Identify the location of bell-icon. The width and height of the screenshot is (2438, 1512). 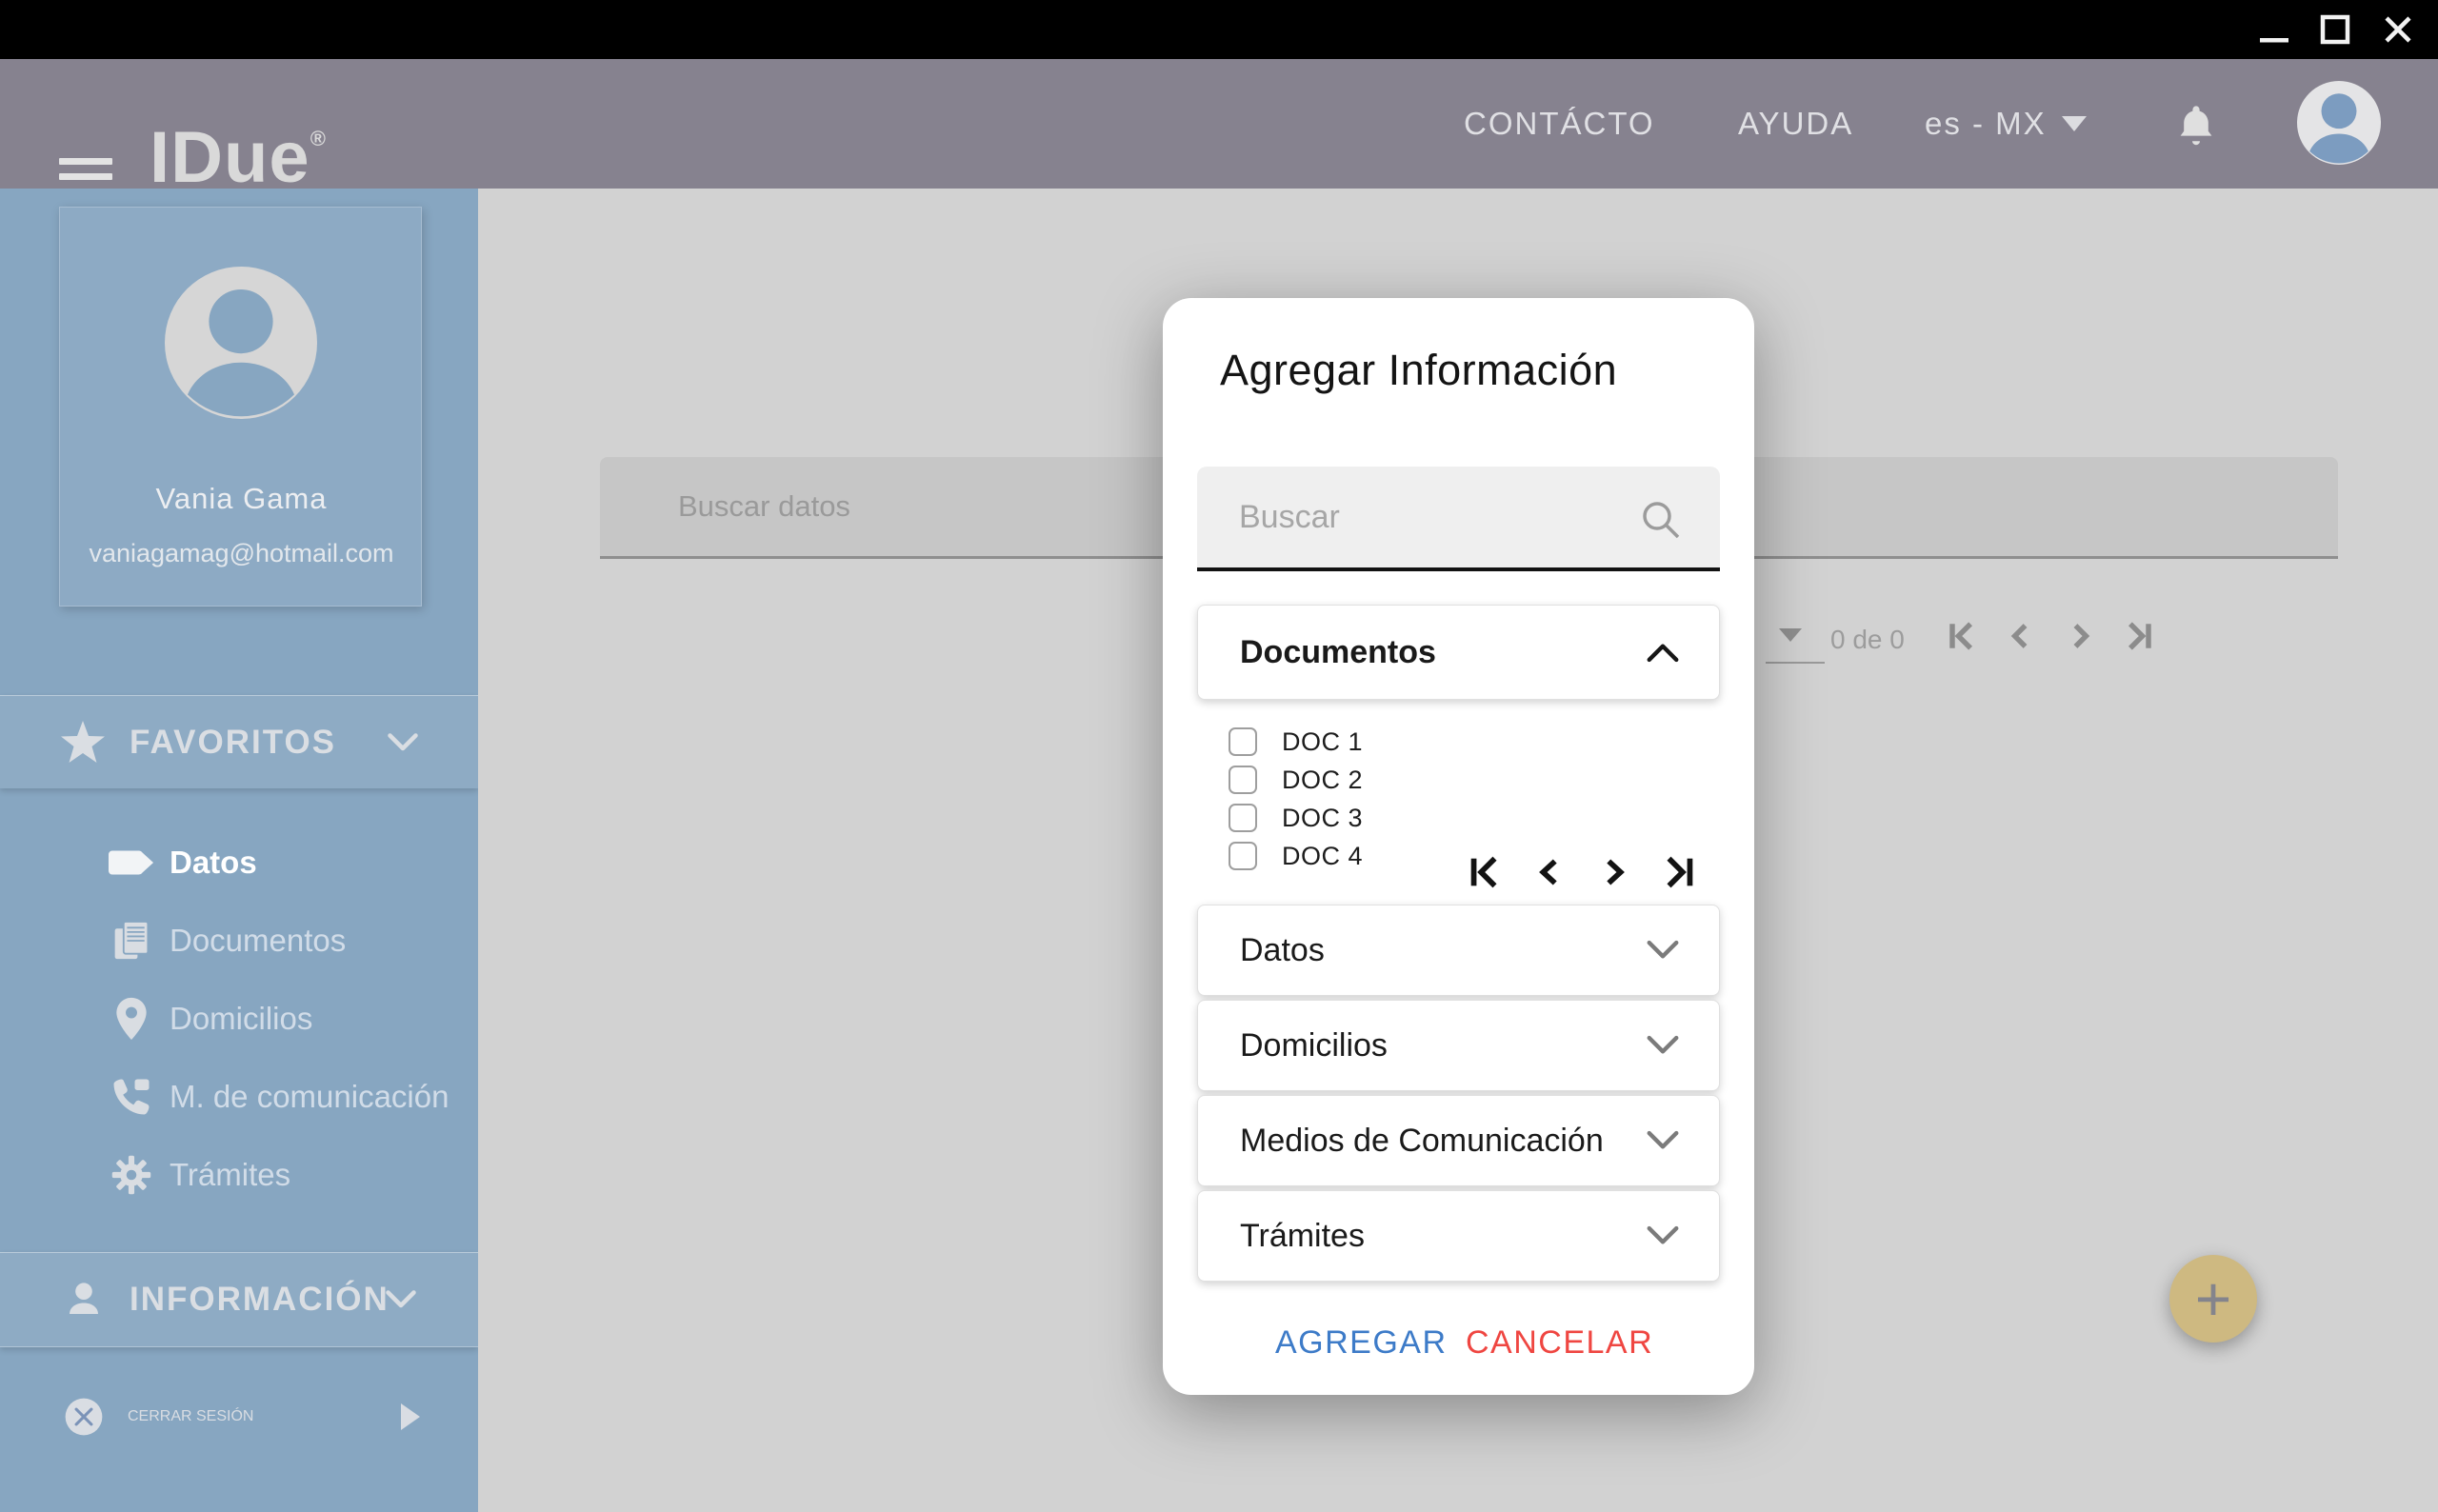
(2196, 126).